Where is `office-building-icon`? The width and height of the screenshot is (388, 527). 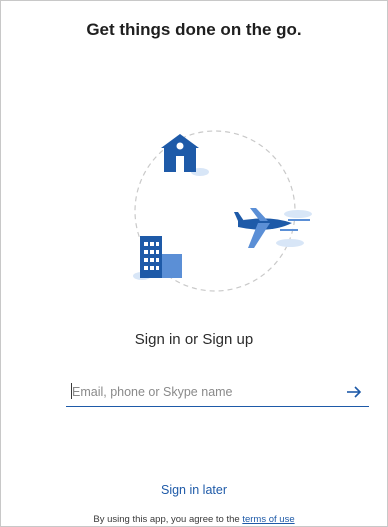 office-building-icon is located at coordinates (157, 258).